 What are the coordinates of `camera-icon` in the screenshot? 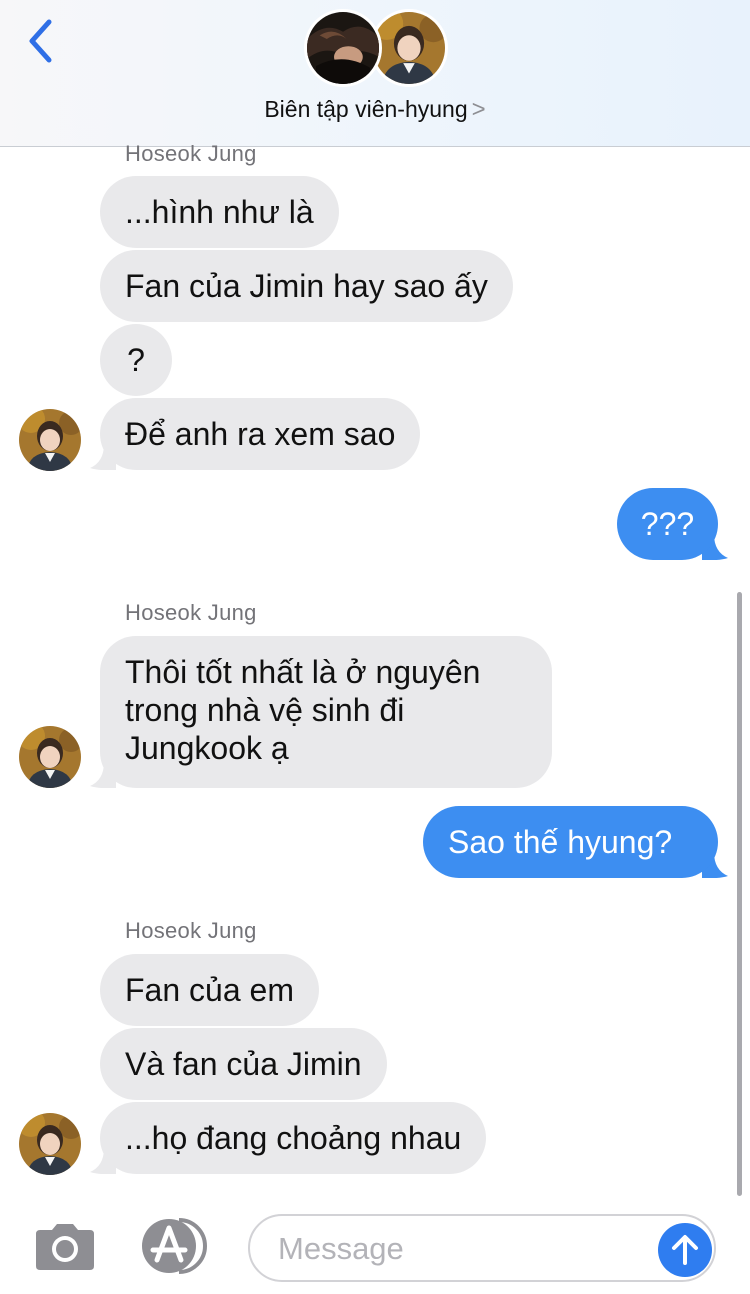 It's located at (65, 1247).